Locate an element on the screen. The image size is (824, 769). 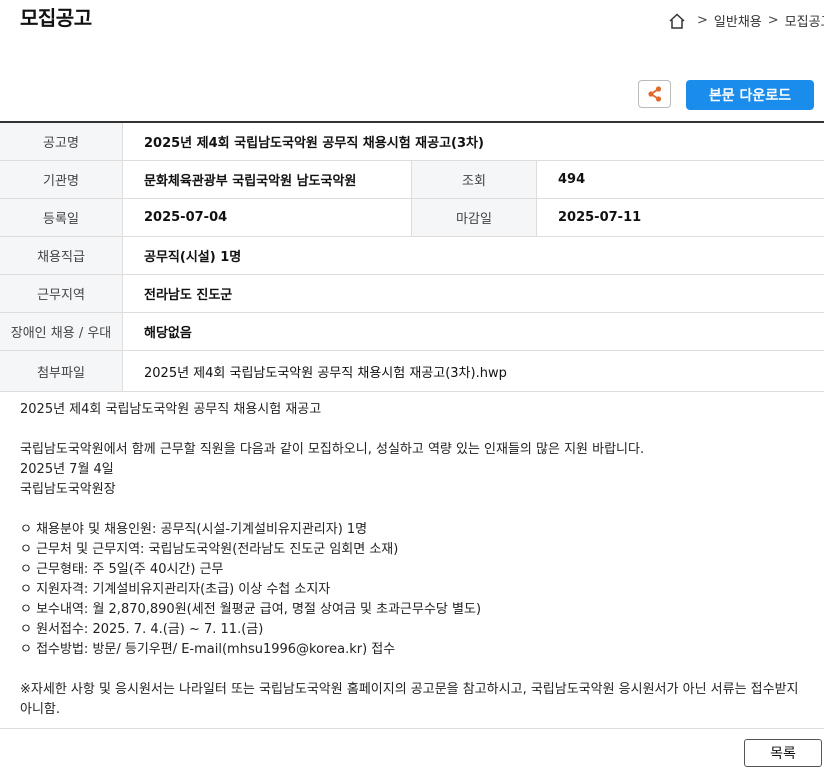
body-item: ㅇ 근무처 및 근무지역: 국립남도국악원(전라남도 진도군 임회면 소재) is located at coordinates (209, 549).